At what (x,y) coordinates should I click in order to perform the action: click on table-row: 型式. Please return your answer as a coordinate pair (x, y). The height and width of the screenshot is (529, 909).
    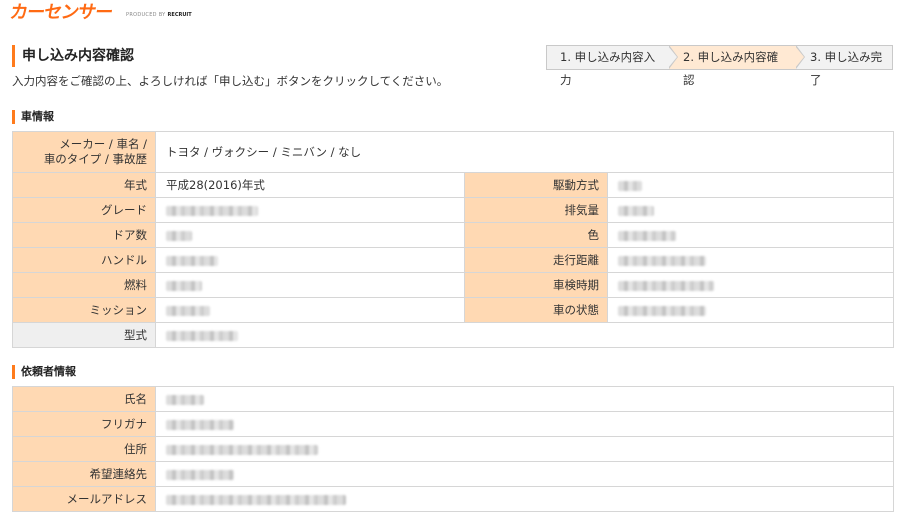
    Looking at the image, I should click on (453, 335).